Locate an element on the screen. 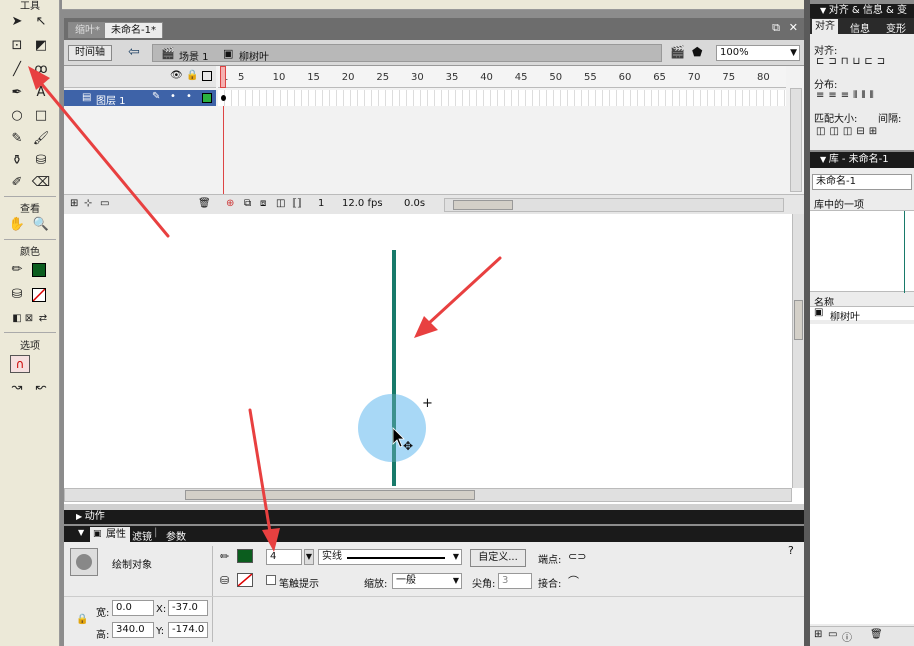 The image size is (914, 646). snap-magnet-icon: ∩ is located at coordinates (20, 364).